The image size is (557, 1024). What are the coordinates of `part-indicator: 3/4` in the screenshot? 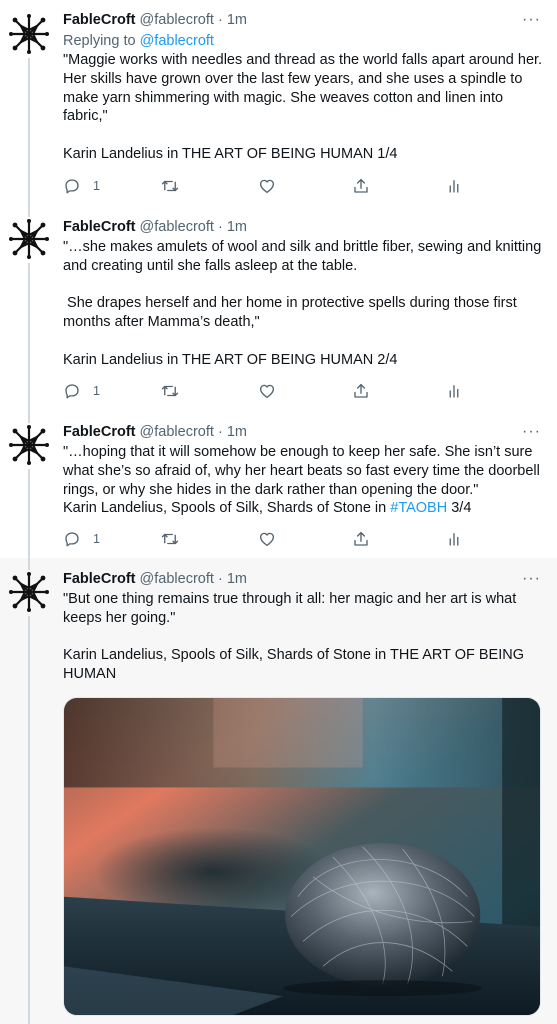 It's located at (459, 508).